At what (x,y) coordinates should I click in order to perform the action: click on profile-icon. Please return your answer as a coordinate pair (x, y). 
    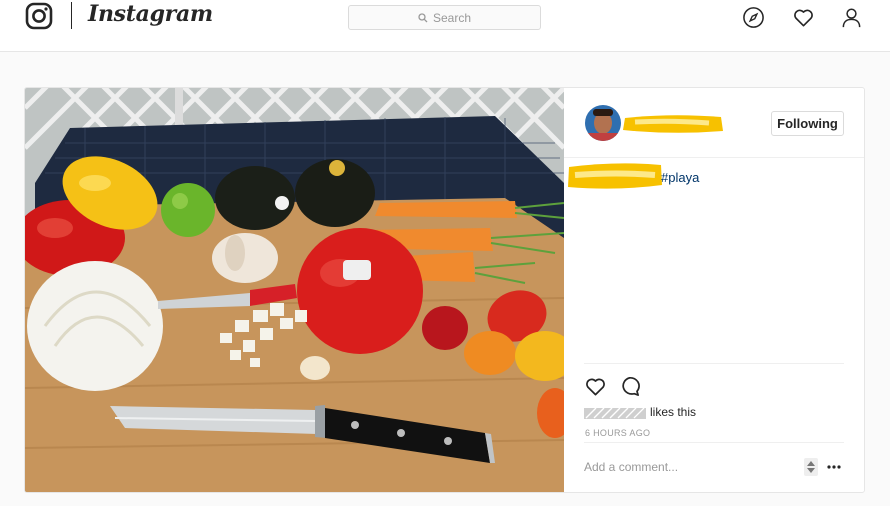
    Looking at the image, I should click on (851, 17).